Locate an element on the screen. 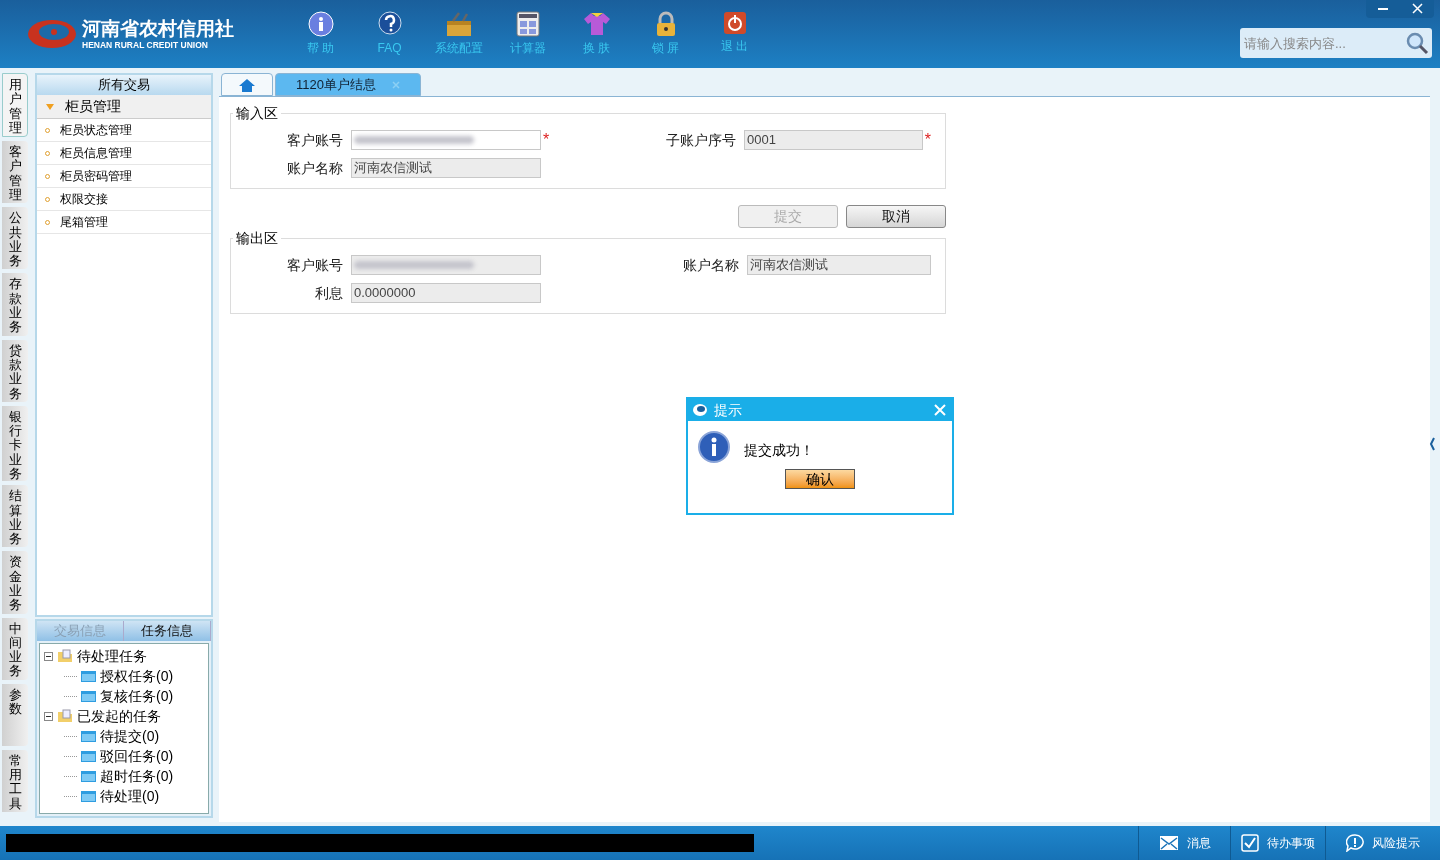  speech-bubble-icon is located at coordinates (1355, 843).